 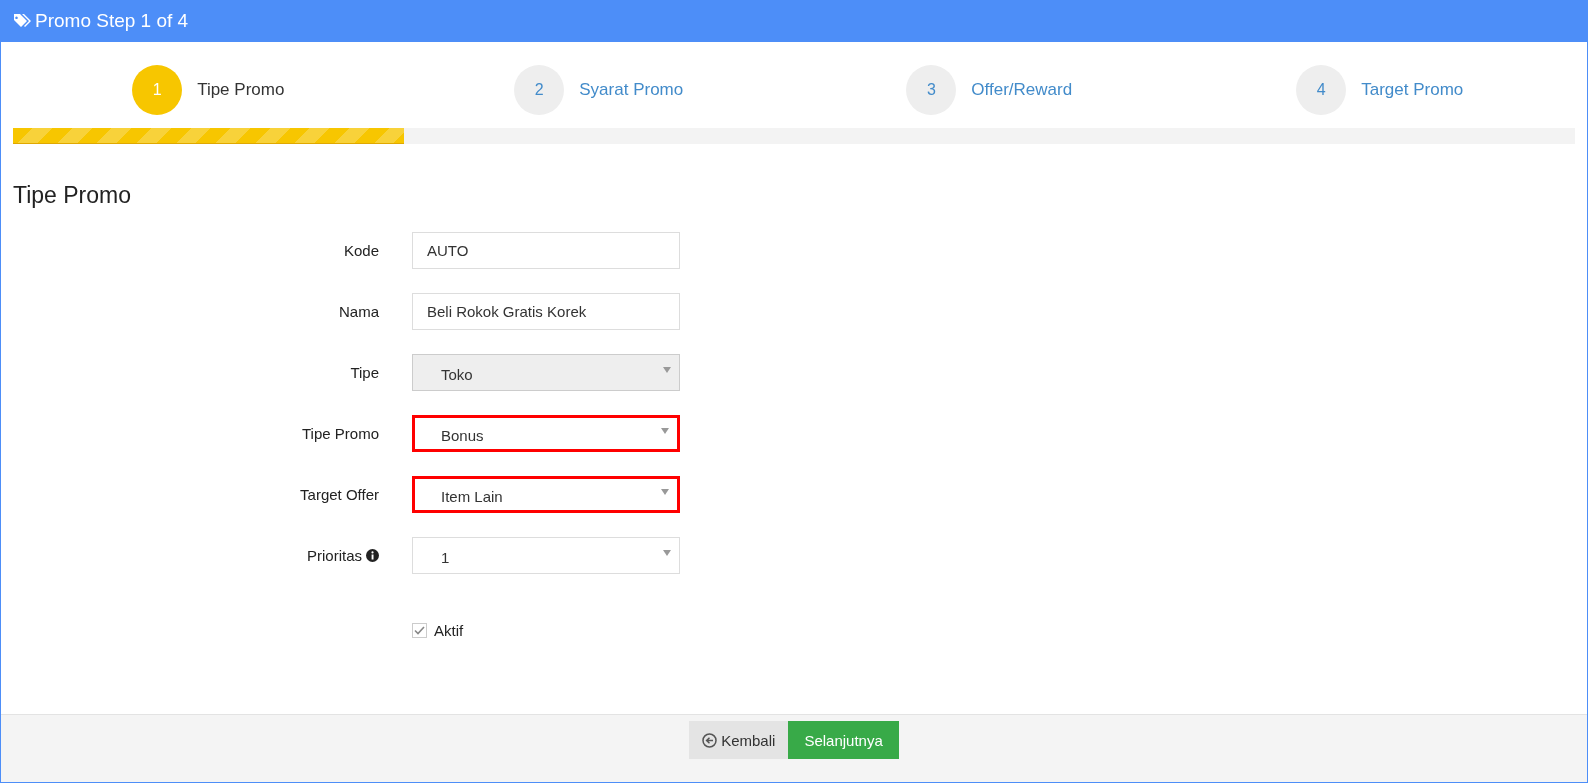 What do you see at coordinates (339, 494) in the screenshot?
I see `field-label: Target Offer` at bounding box center [339, 494].